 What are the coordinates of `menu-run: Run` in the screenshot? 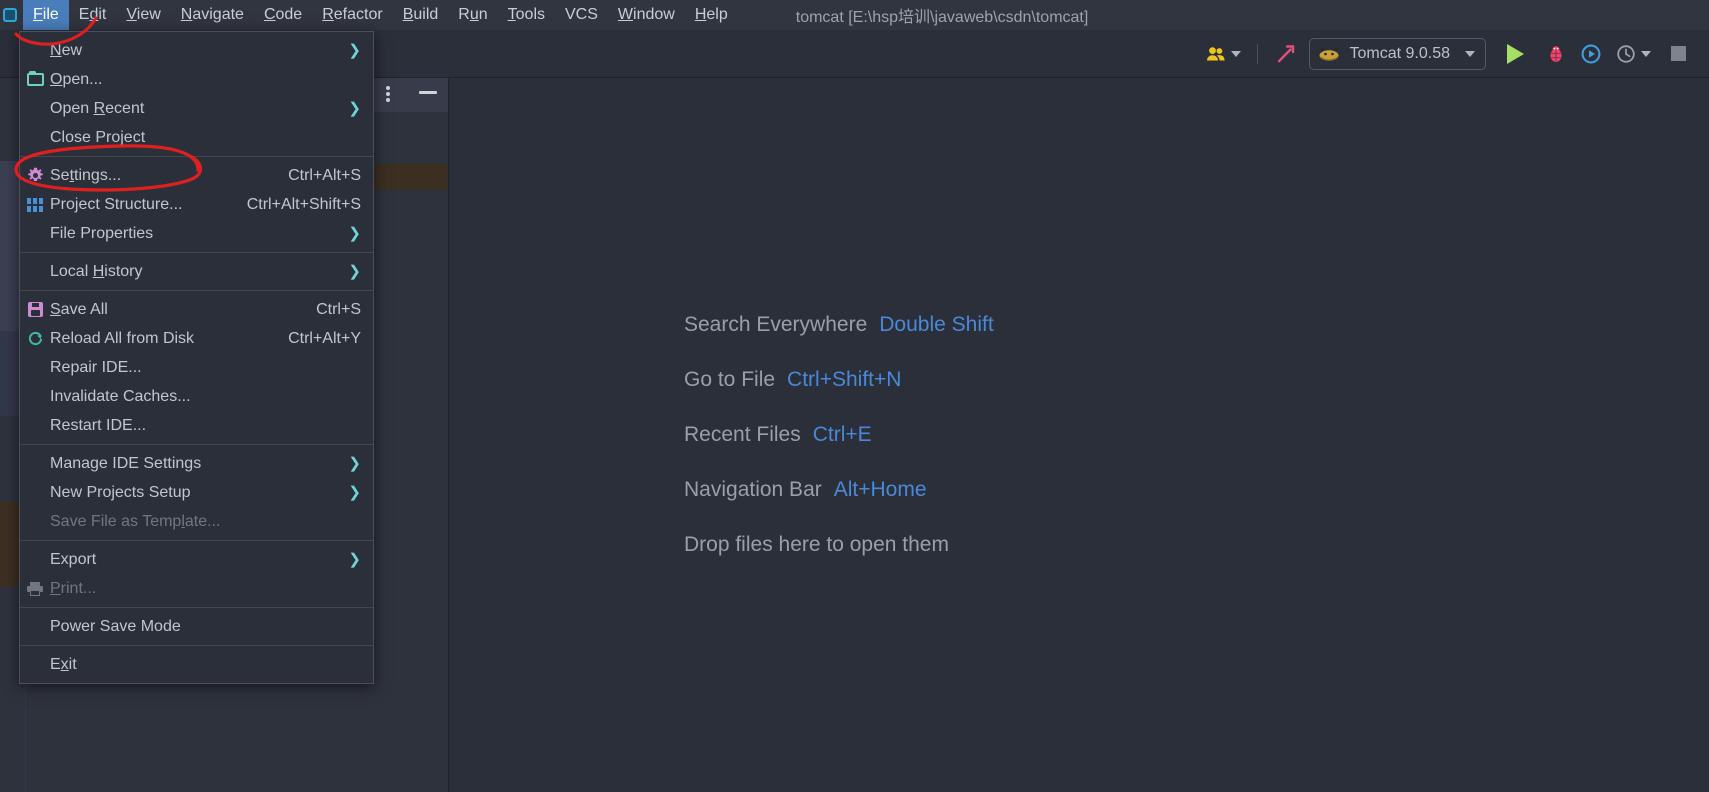 It's located at (472, 15).